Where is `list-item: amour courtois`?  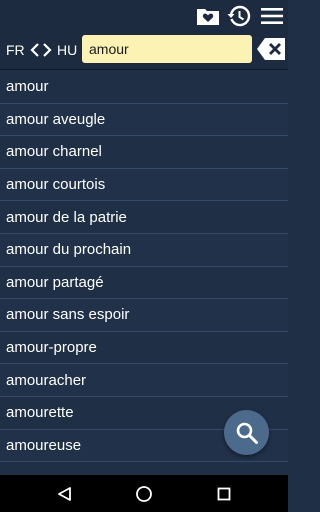 list-item: amour courtois is located at coordinates (144, 185).